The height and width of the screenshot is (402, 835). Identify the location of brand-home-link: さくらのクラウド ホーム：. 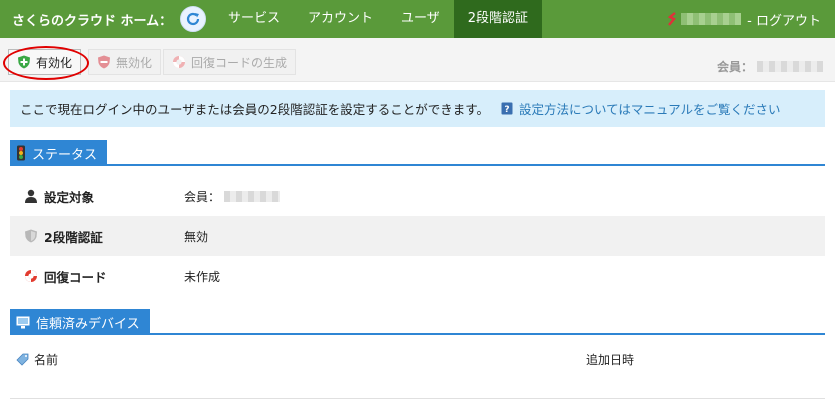
(87, 19).